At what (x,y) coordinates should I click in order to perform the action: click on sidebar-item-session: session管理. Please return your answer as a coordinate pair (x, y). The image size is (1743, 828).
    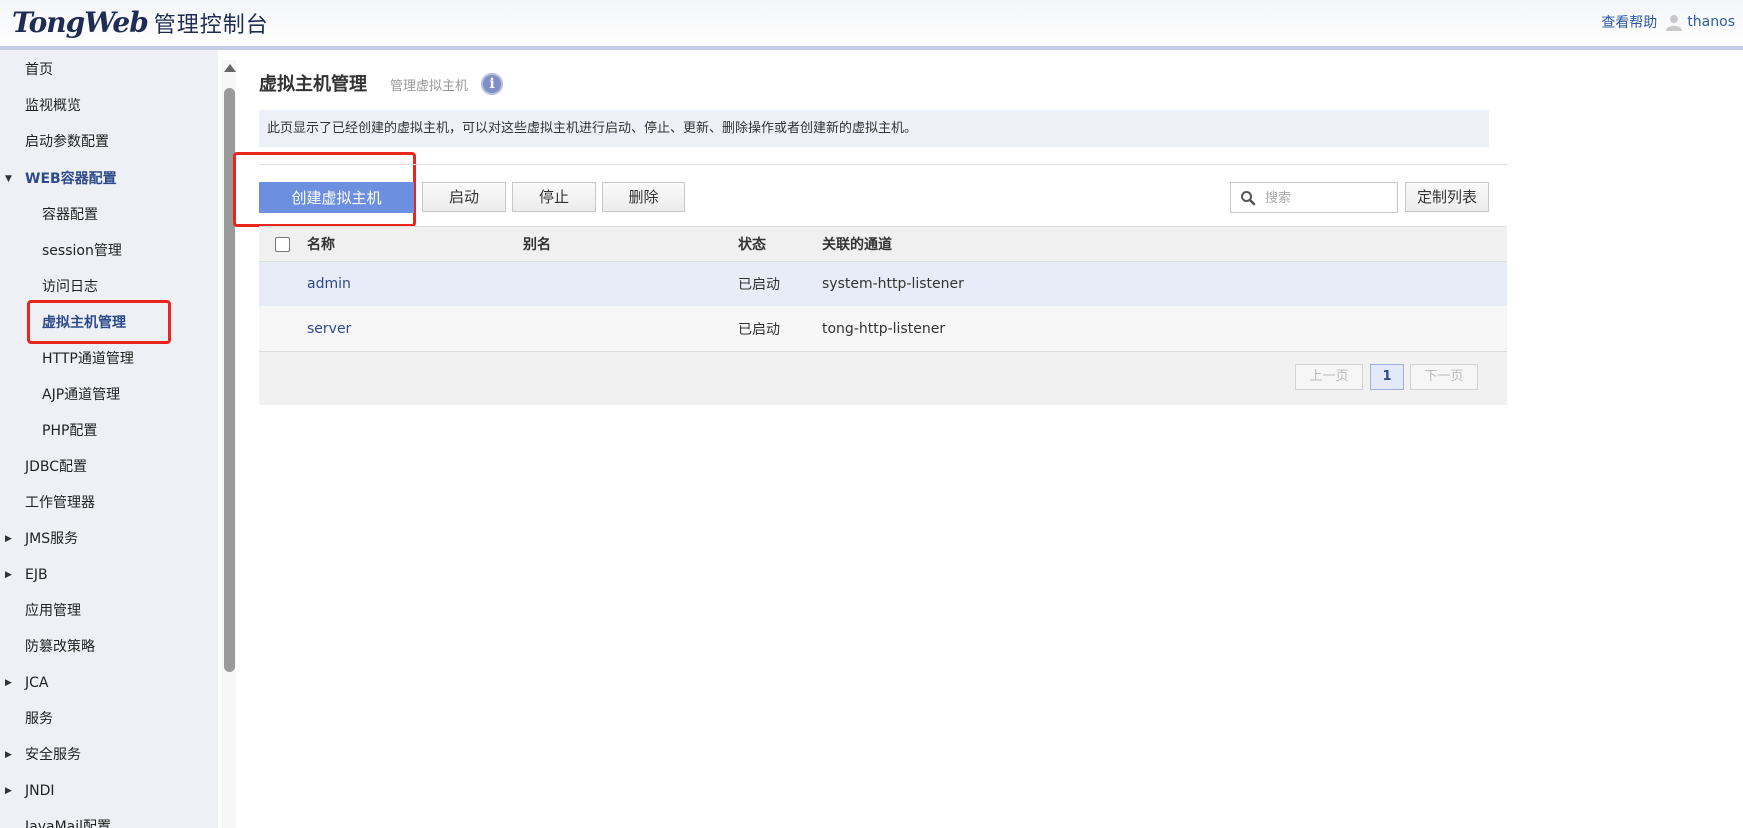
    Looking at the image, I should click on (105, 251).